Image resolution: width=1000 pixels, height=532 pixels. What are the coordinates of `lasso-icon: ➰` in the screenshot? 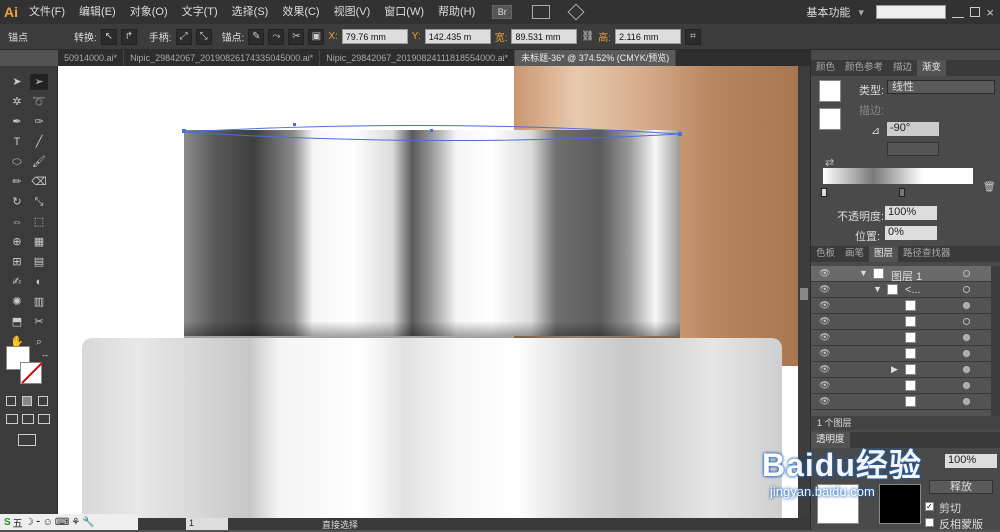 It's located at (39, 102).